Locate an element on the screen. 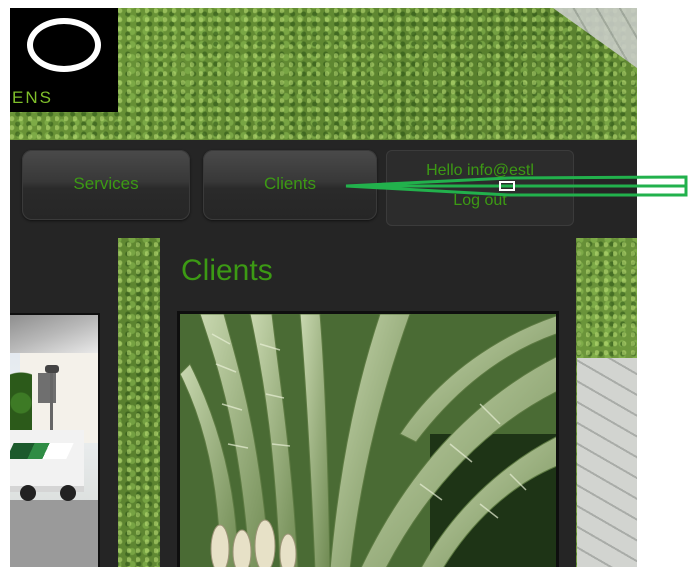 This screenshot has height=567, width=695. logo-text: ENS is located at coordinates (32, 97).